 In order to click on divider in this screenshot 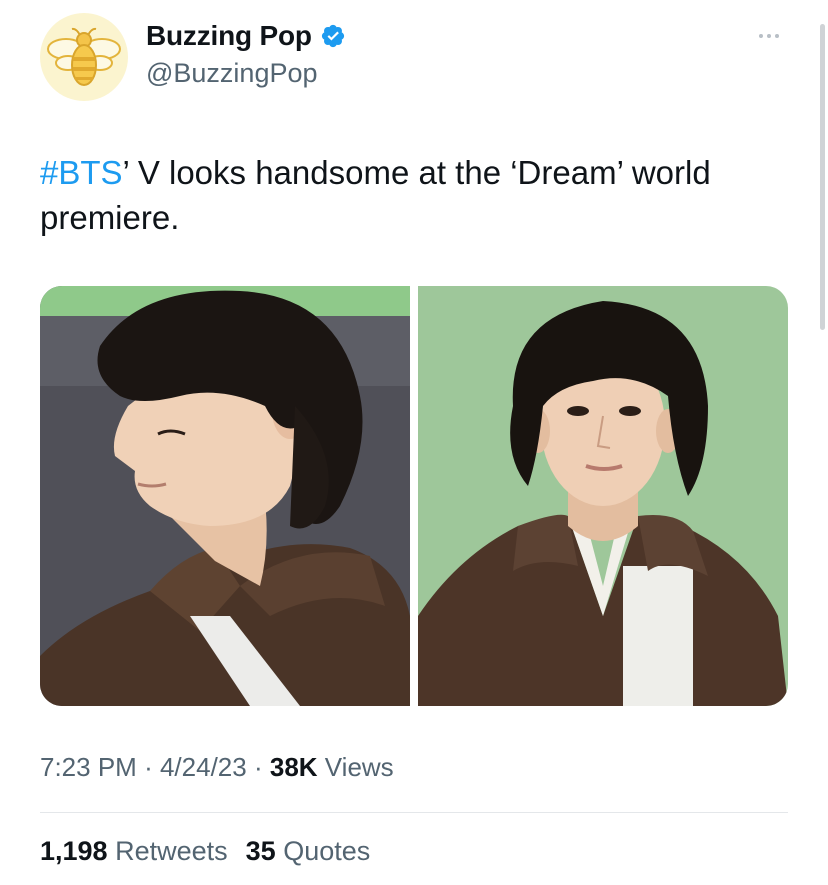, I will do `click(414, 812)`.